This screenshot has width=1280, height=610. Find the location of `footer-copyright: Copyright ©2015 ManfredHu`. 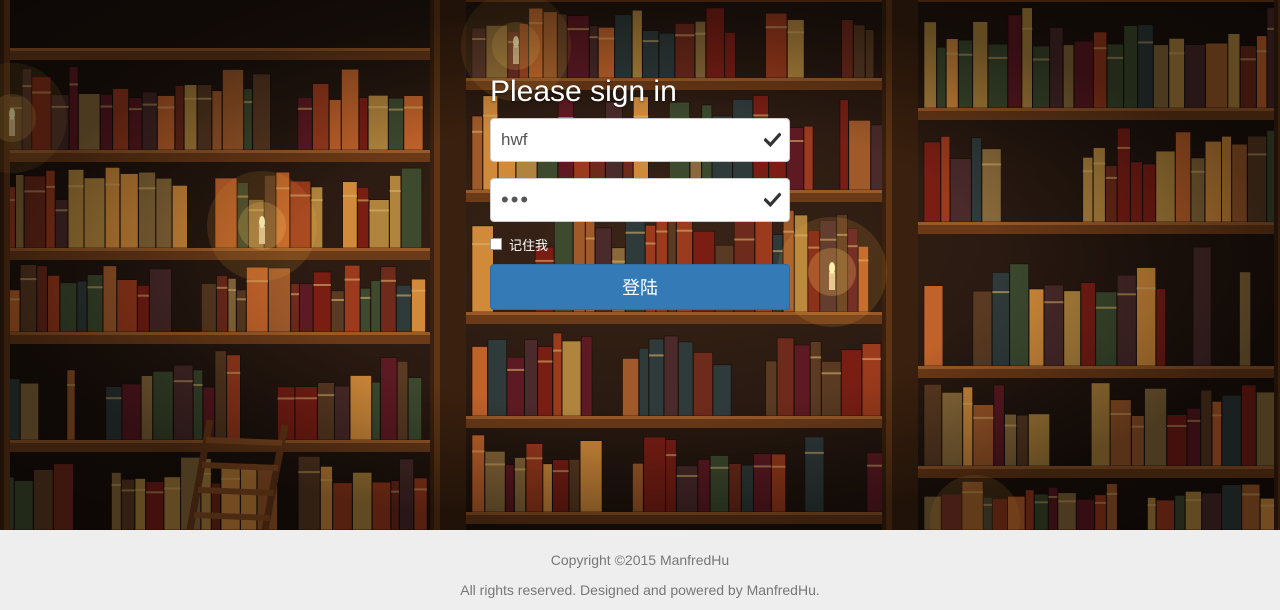

footer-copyright: Copyright ©2015 ManfredHu is located at coordinates (640, 560).